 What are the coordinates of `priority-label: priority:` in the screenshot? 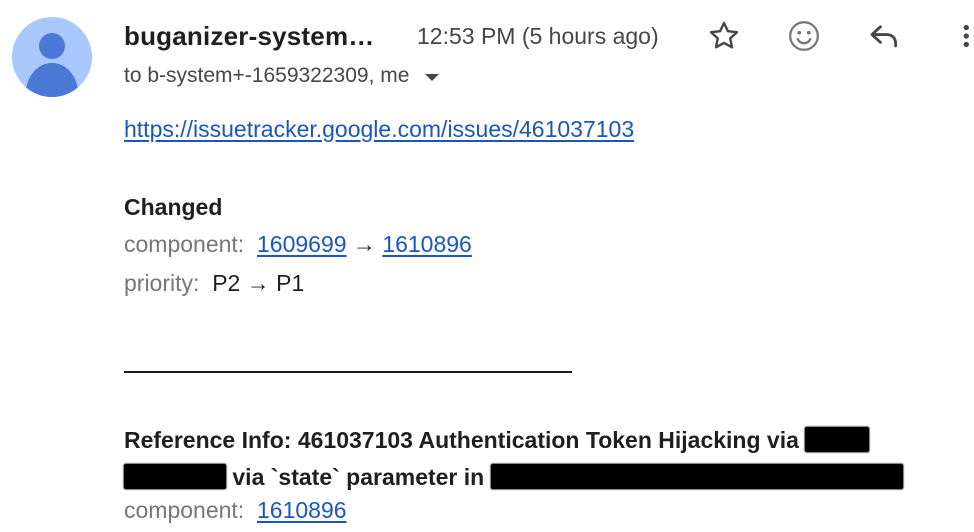 It's located at (162, 283).